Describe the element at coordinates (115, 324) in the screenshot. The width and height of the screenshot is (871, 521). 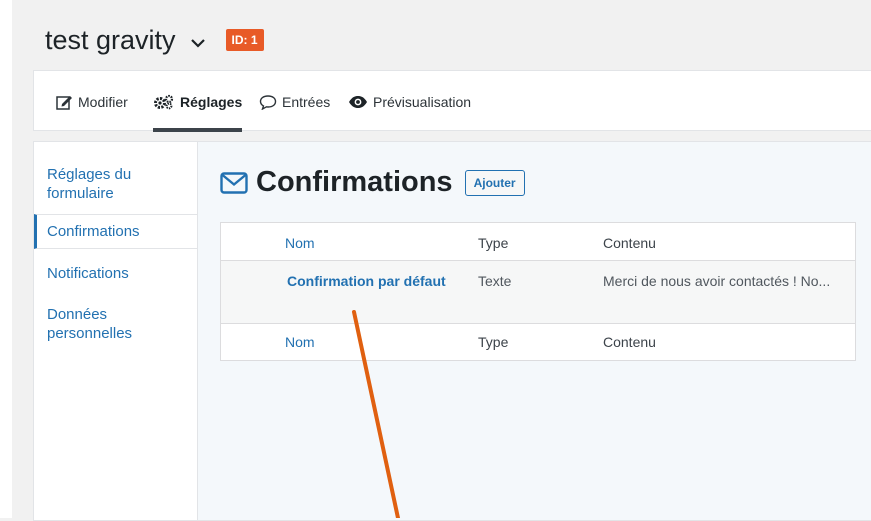
I see `sidebar-item-donnees-personnelles: Données personnelles` at that location.